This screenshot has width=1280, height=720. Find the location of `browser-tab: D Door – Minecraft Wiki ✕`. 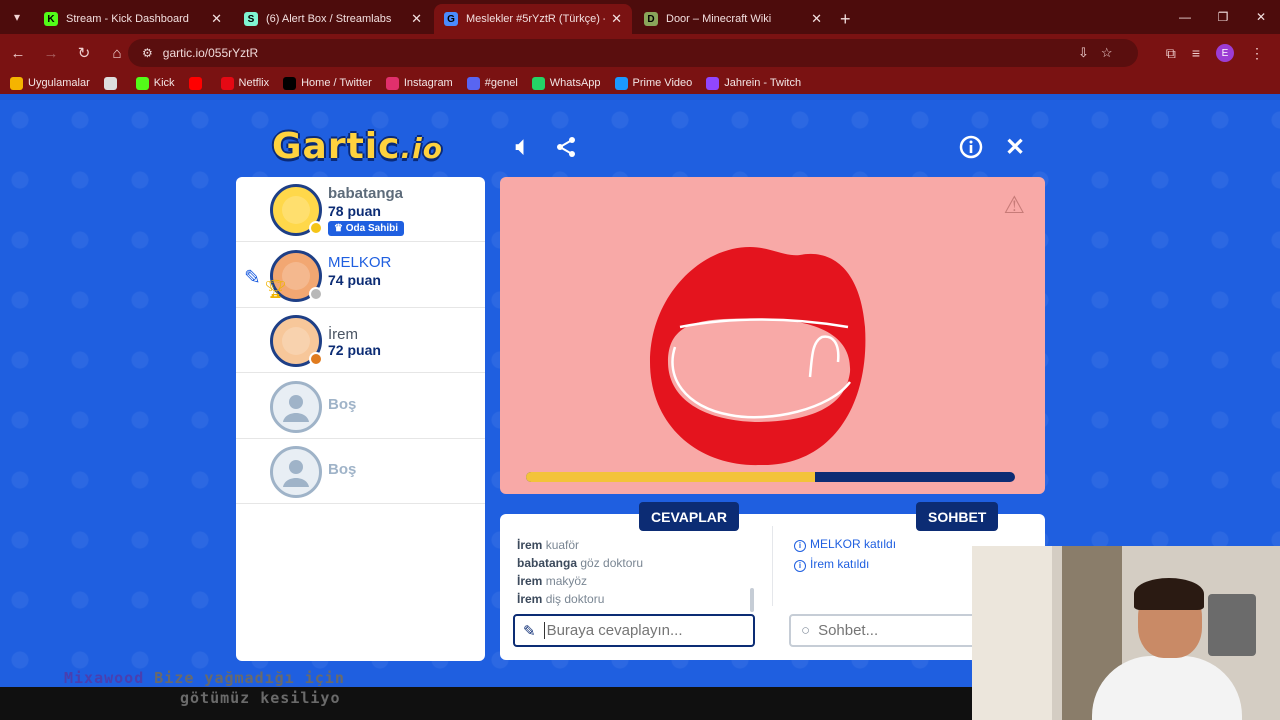

browser-tab: D Door – Minecraft Wiki ✕ is located at coordinates (733, 19).